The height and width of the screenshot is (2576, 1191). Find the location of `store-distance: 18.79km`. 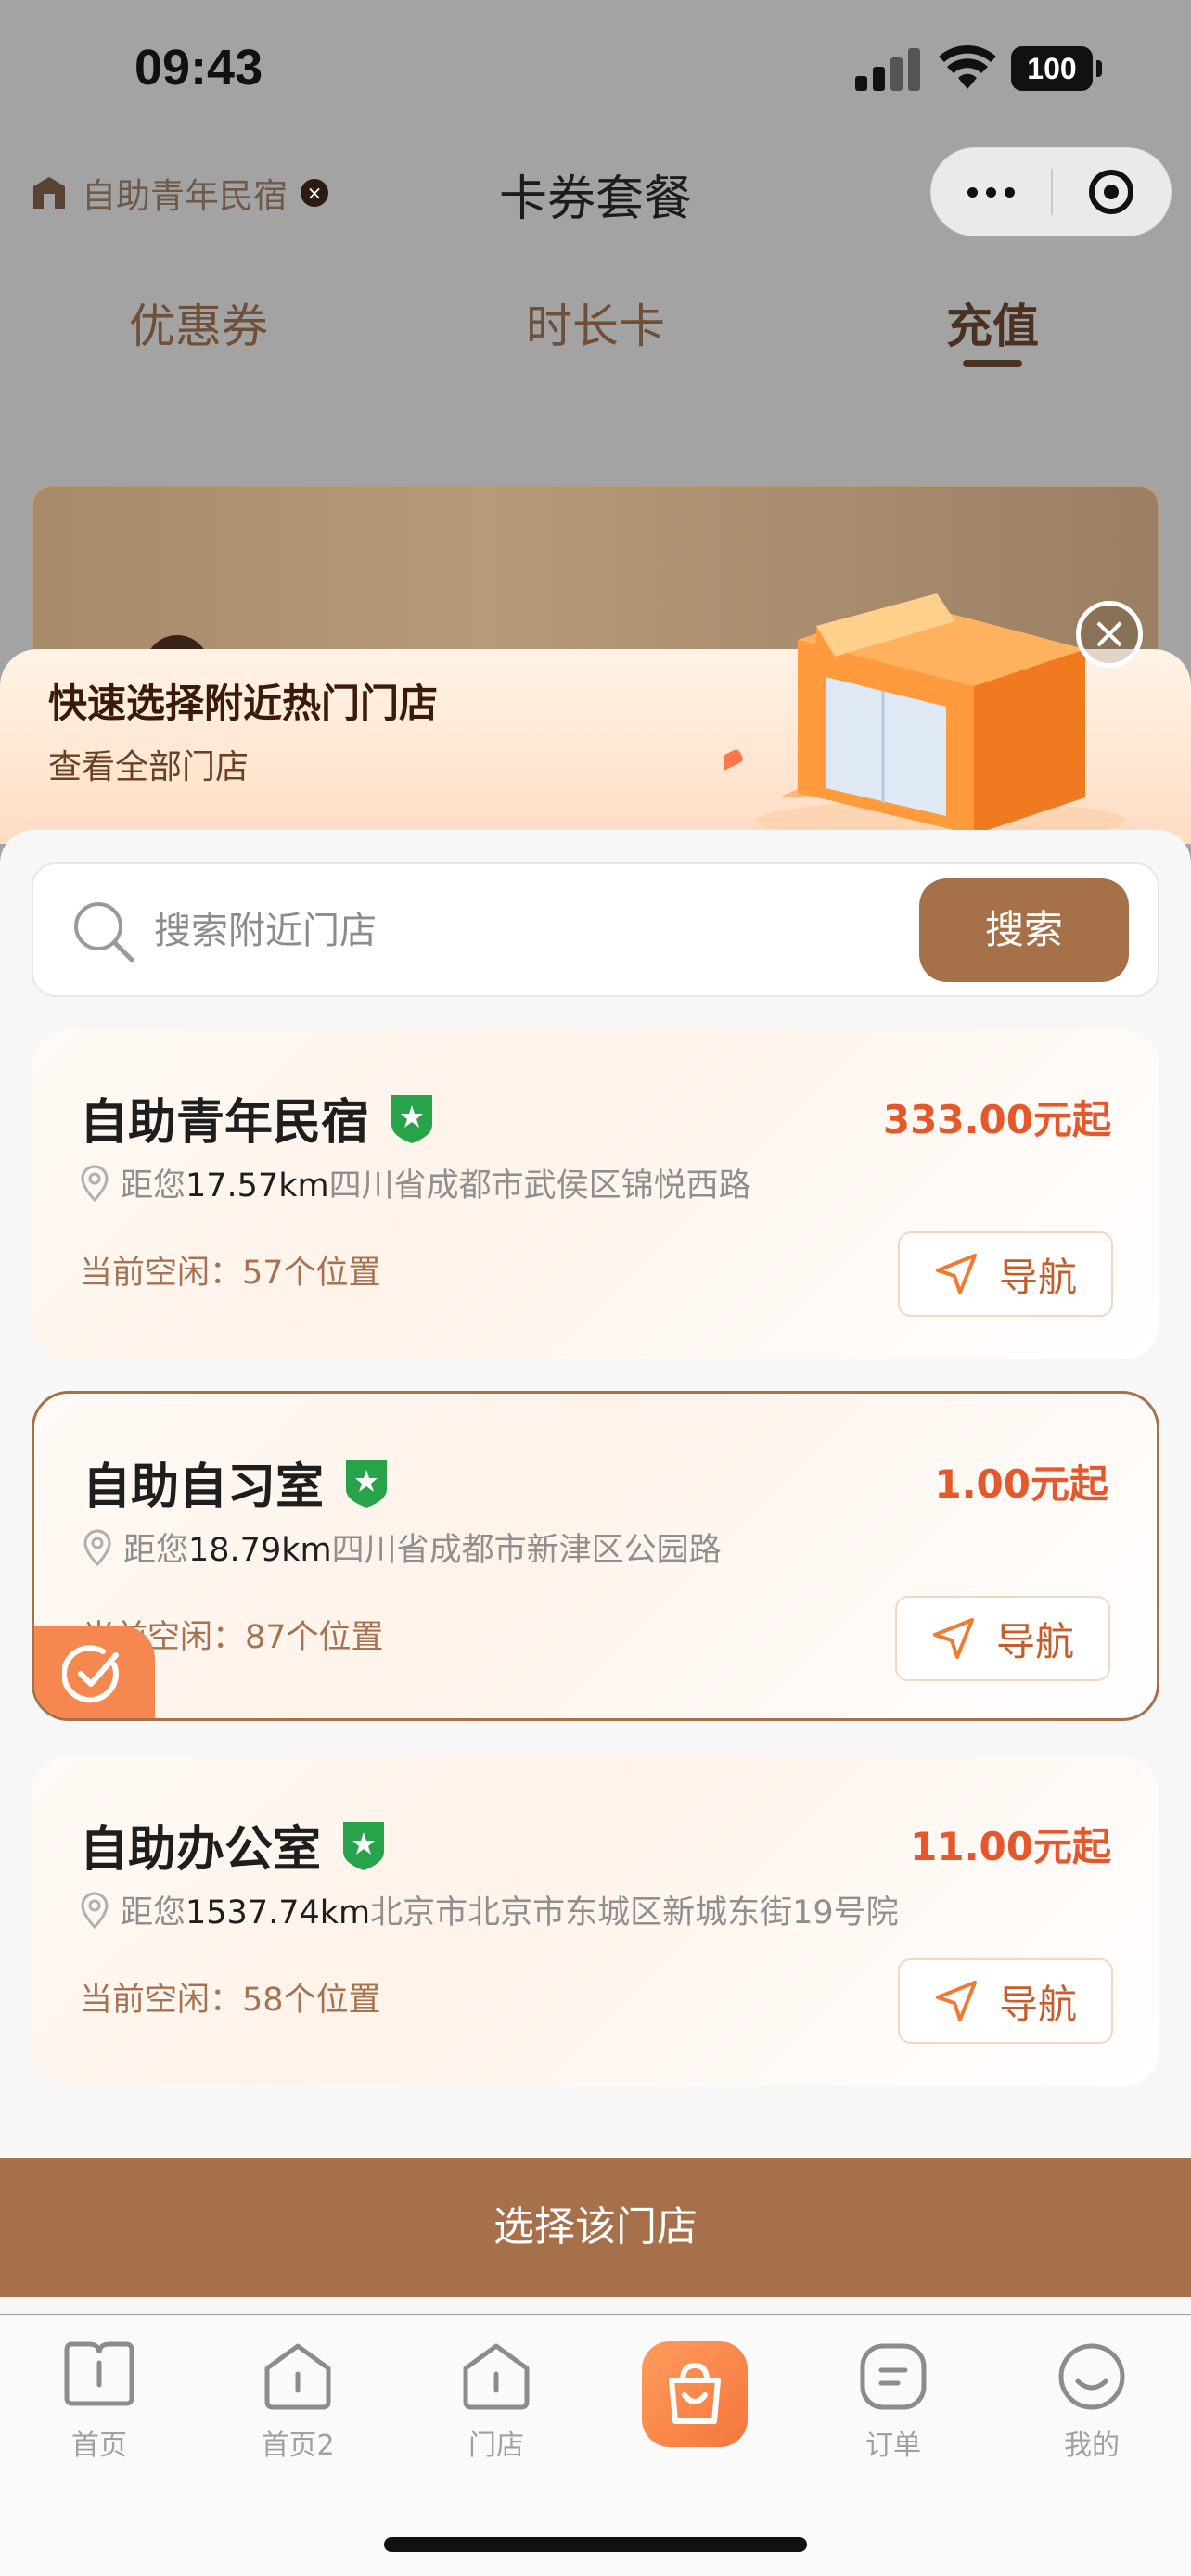

store-distance: 18.79km is located at coordinates (260, 1551).